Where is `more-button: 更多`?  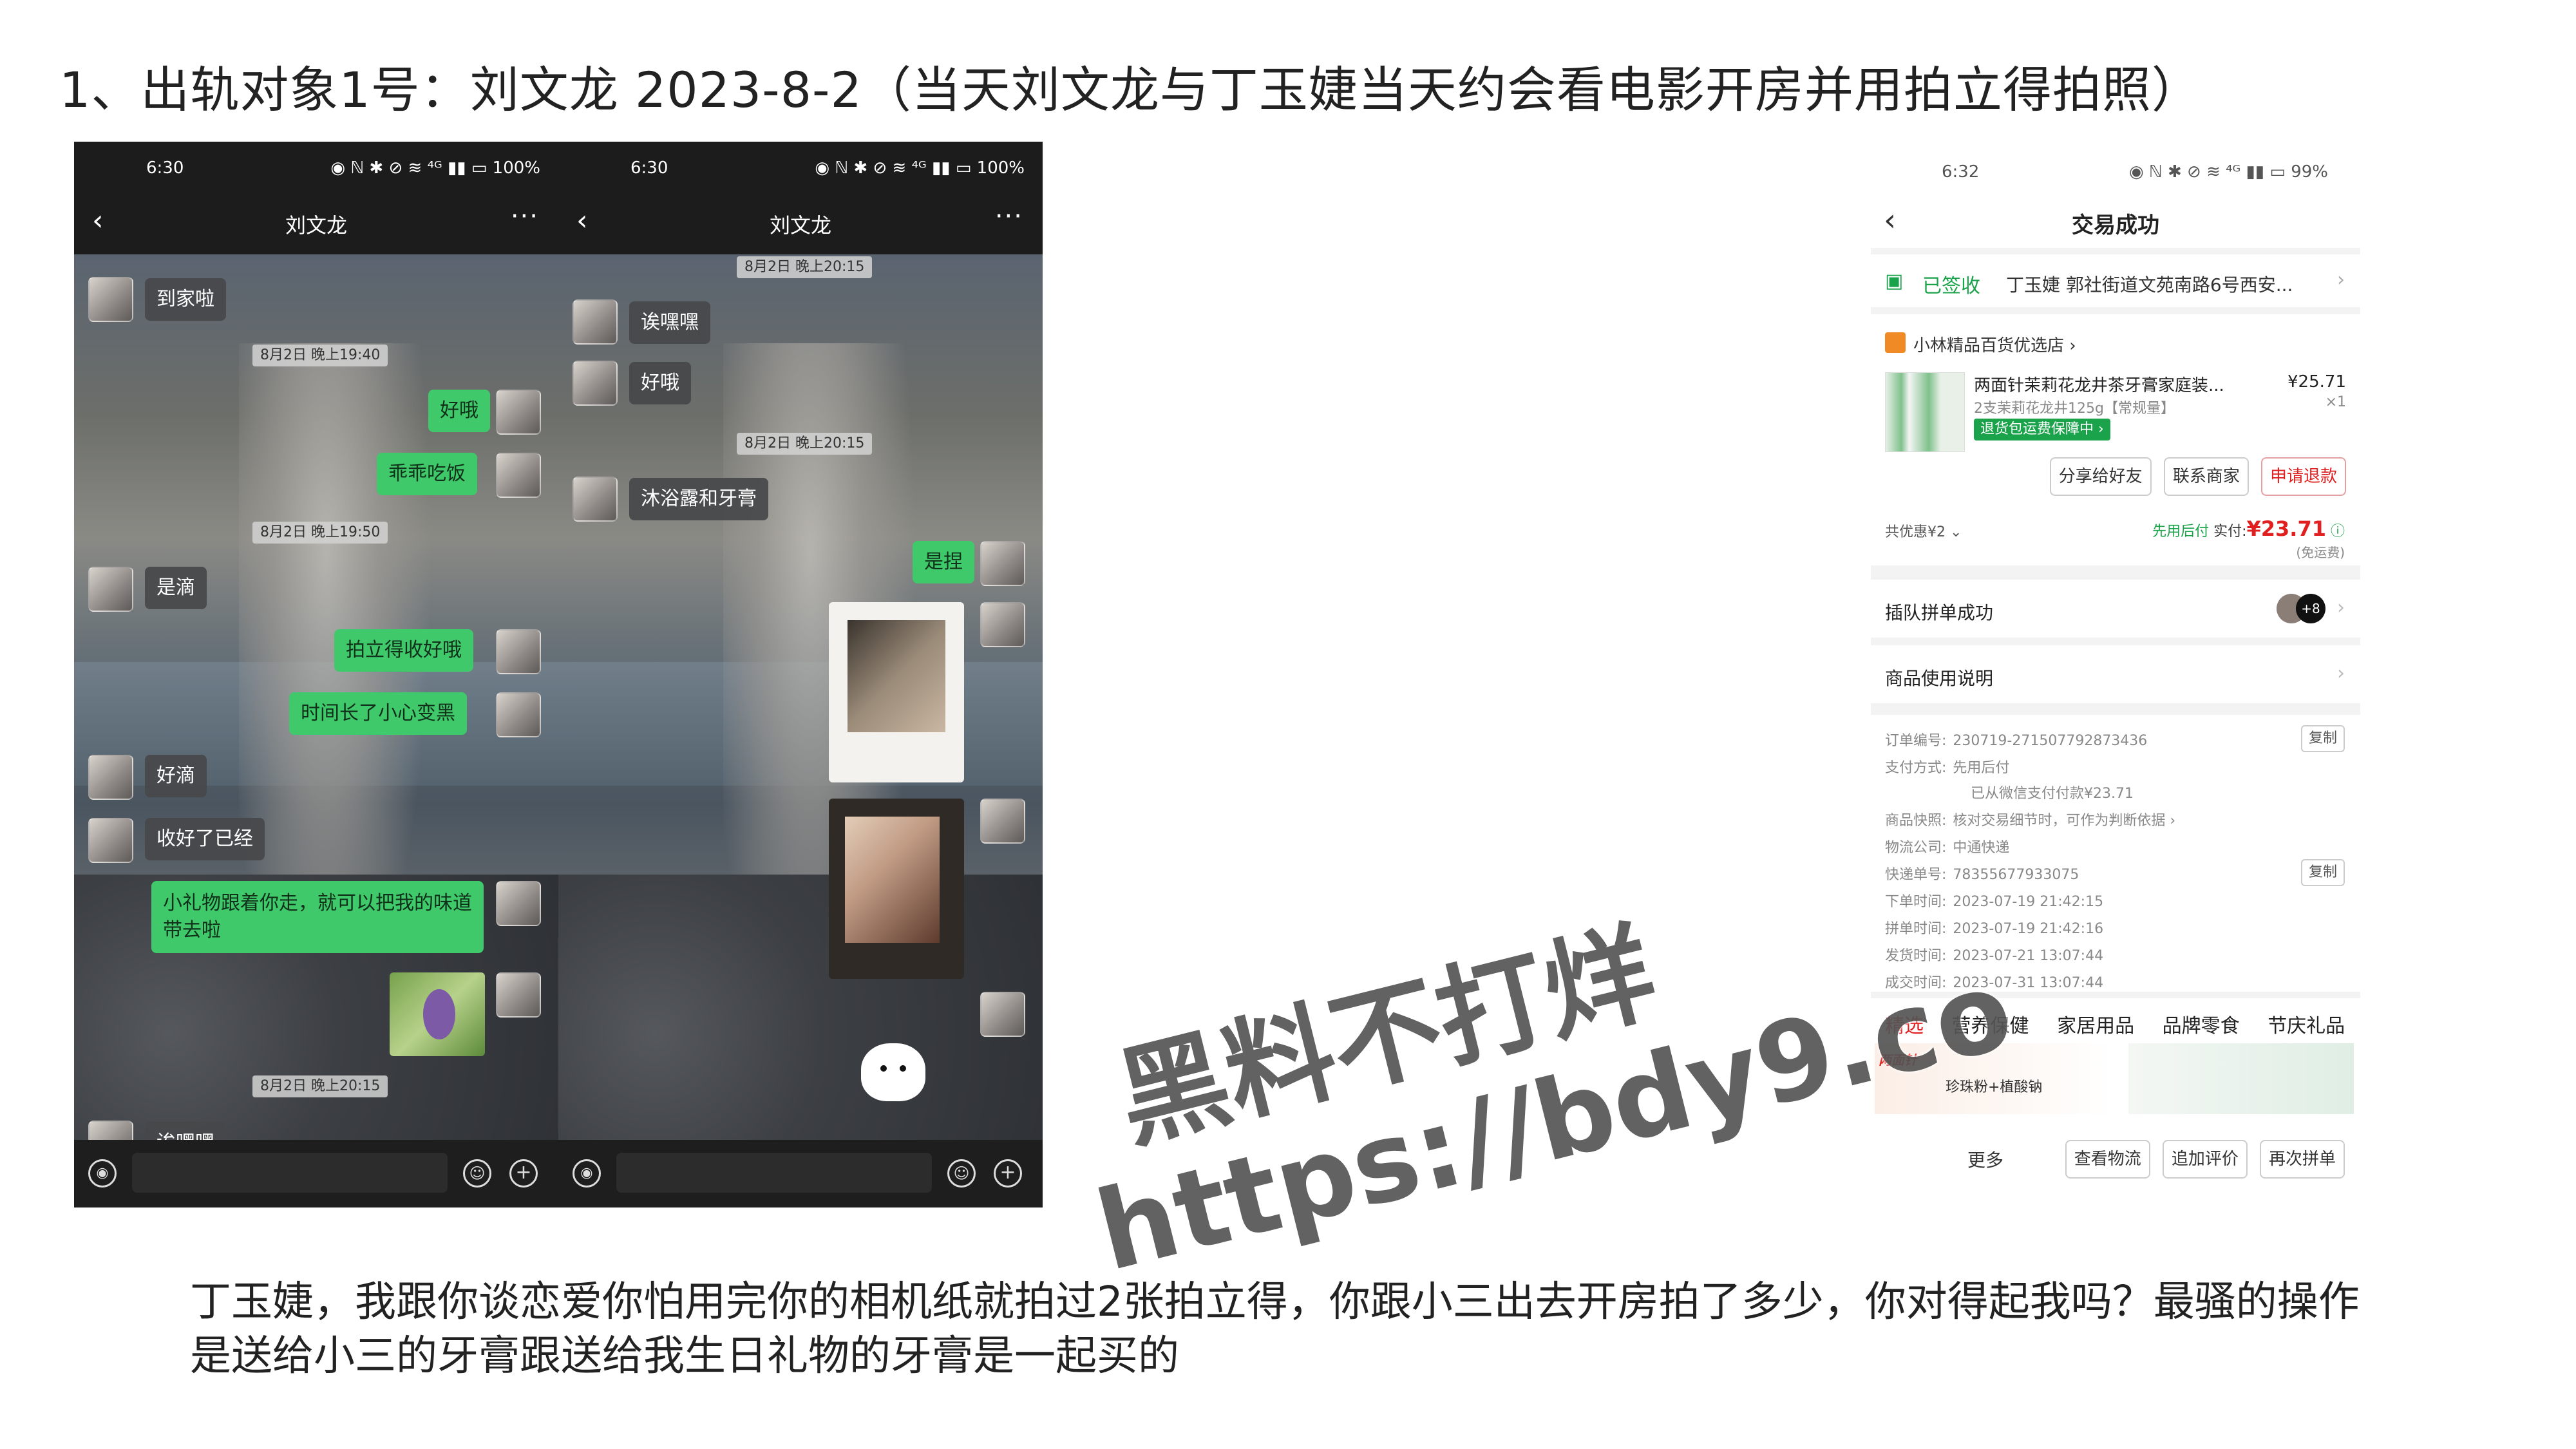
more-button: 更多 is located at coordinates (1985, 1159).